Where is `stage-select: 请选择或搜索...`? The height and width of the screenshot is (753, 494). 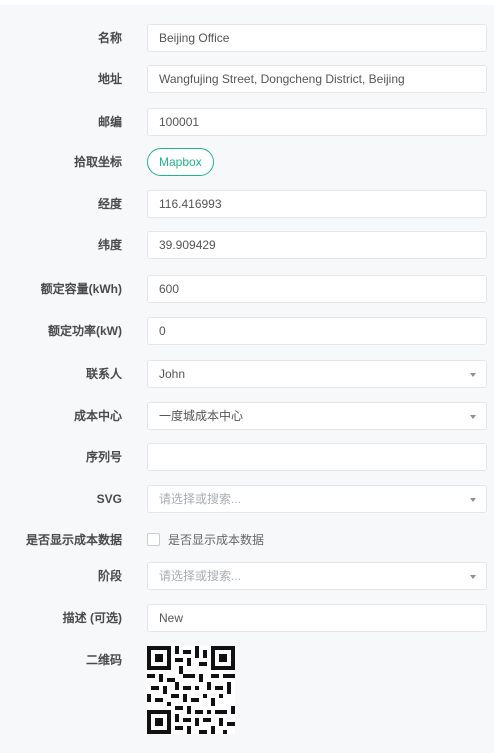 stage-select: 请选择或搜索... is located at coordinates (317, 576).